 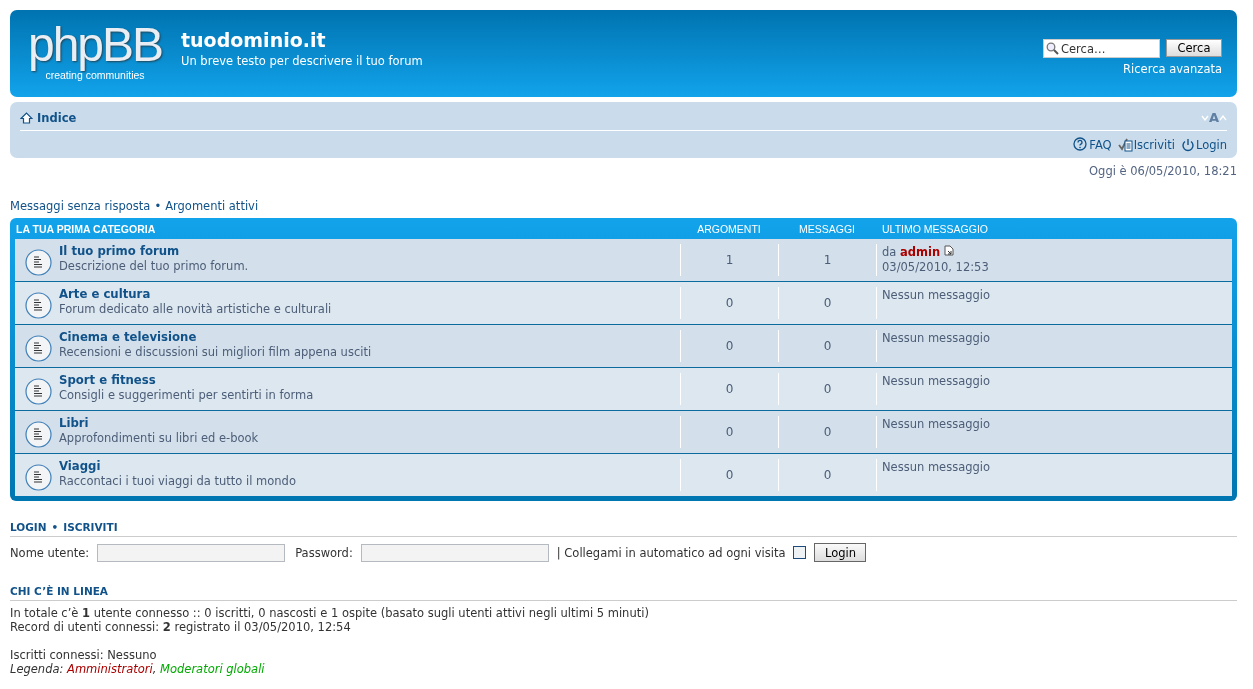 I want to click on autologin-checkbox, so click(x=800, y=552).